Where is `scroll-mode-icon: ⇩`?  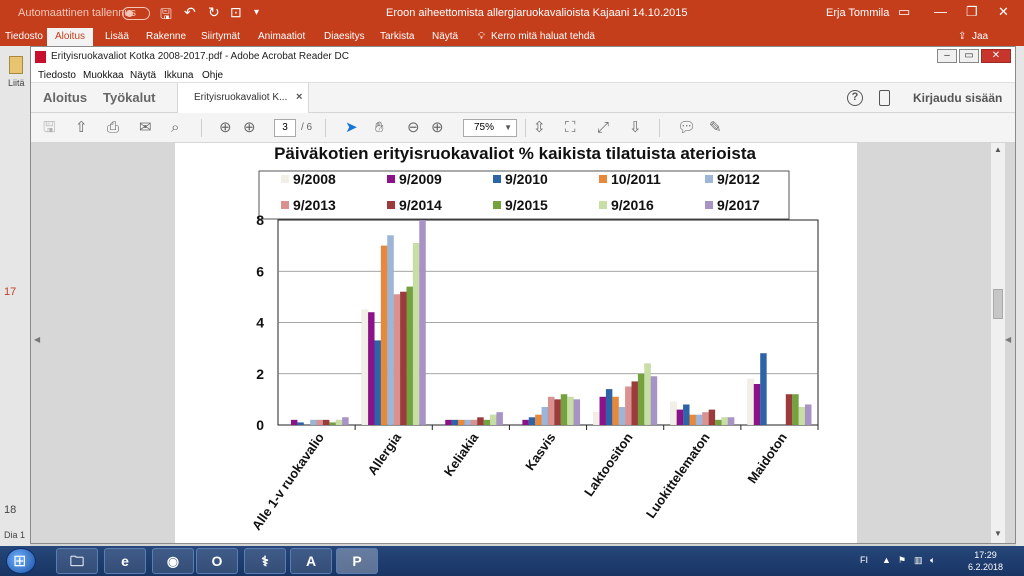
scroll-mode-icon: ⇩ is located at coordinates (635, 128).